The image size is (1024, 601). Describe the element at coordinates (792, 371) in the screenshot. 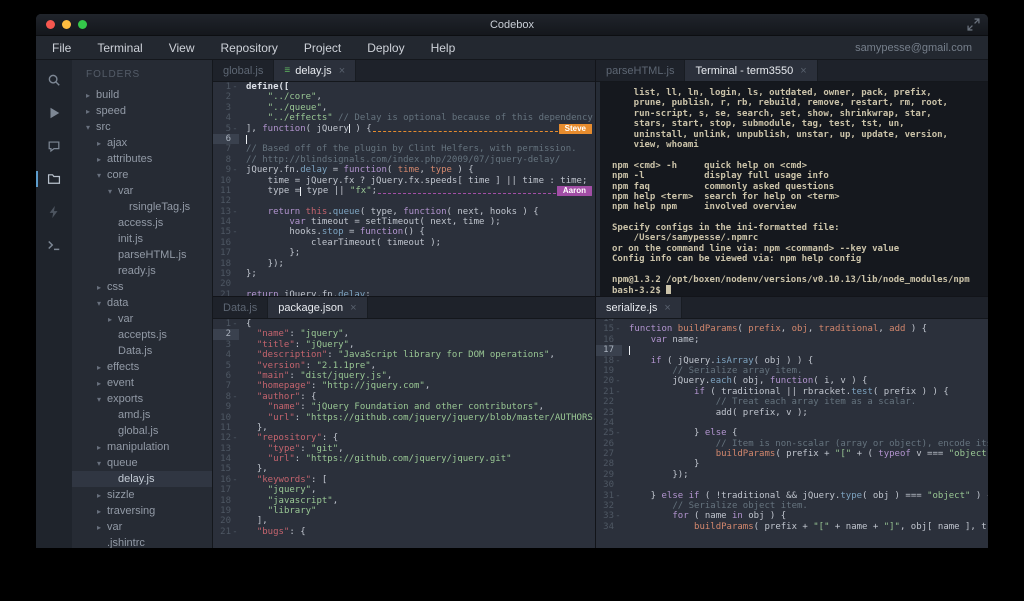

I see `code-line: 19 // Serialize array item.` at that location.